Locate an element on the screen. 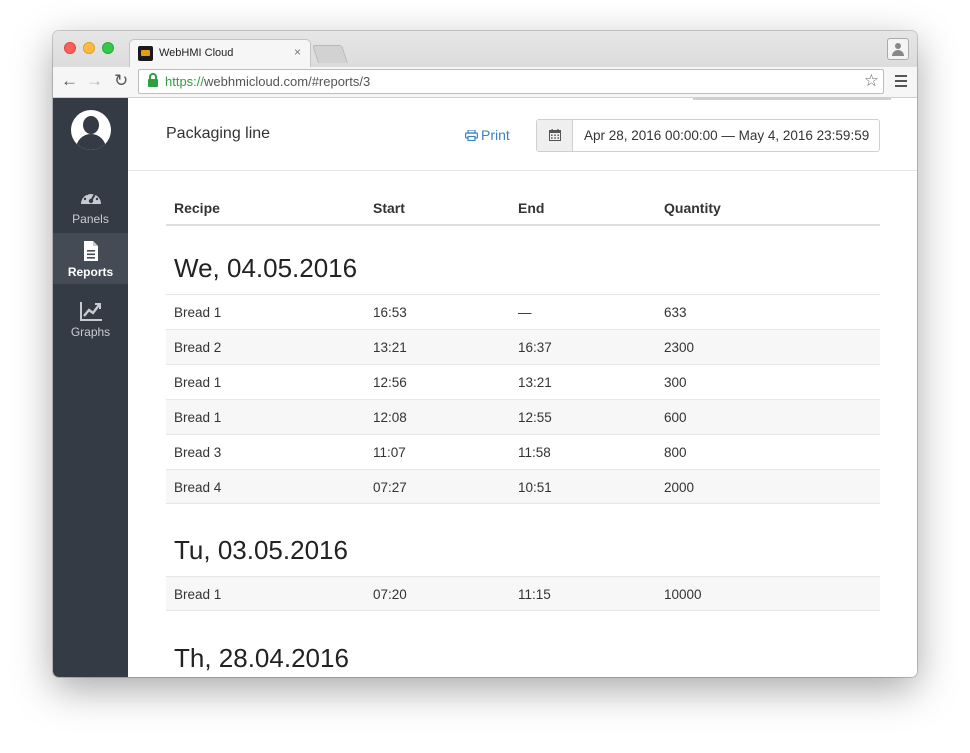 The height and width of the screenshot is (753, 970). cell-quantity: 10000 is located at coordinates (683, 594).